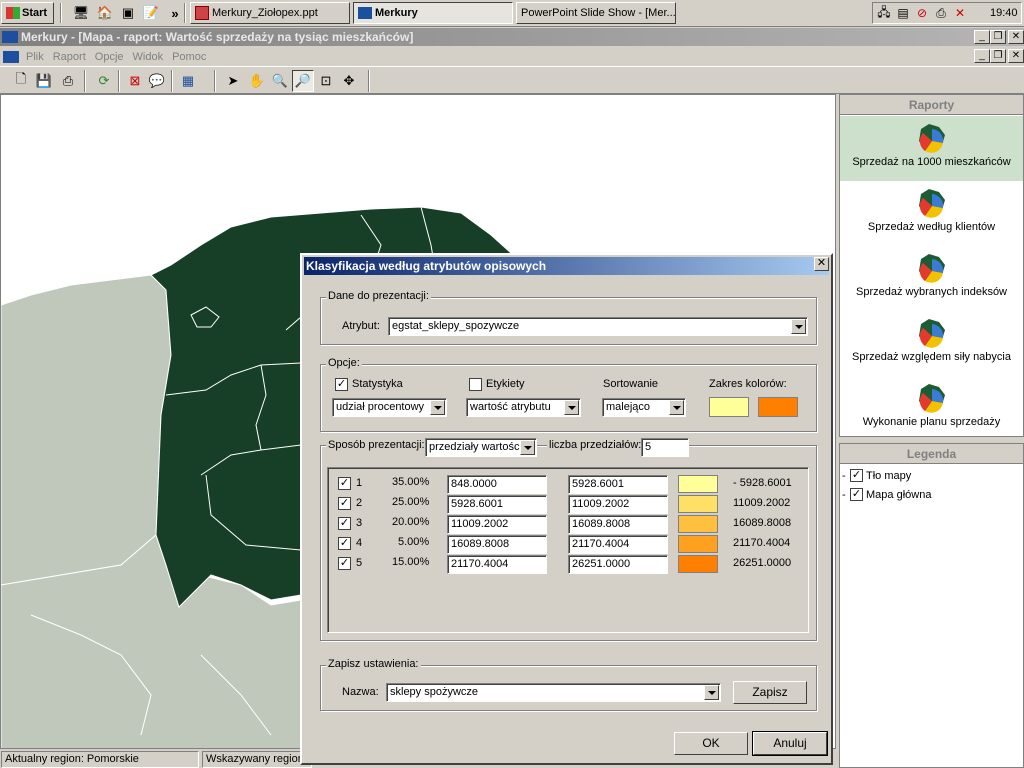 This screenshot has height=768, width=1024. Describe the element at coordinates (389, 407) in the screenshot. I see `statistics-select: udział procentowy` at that location.